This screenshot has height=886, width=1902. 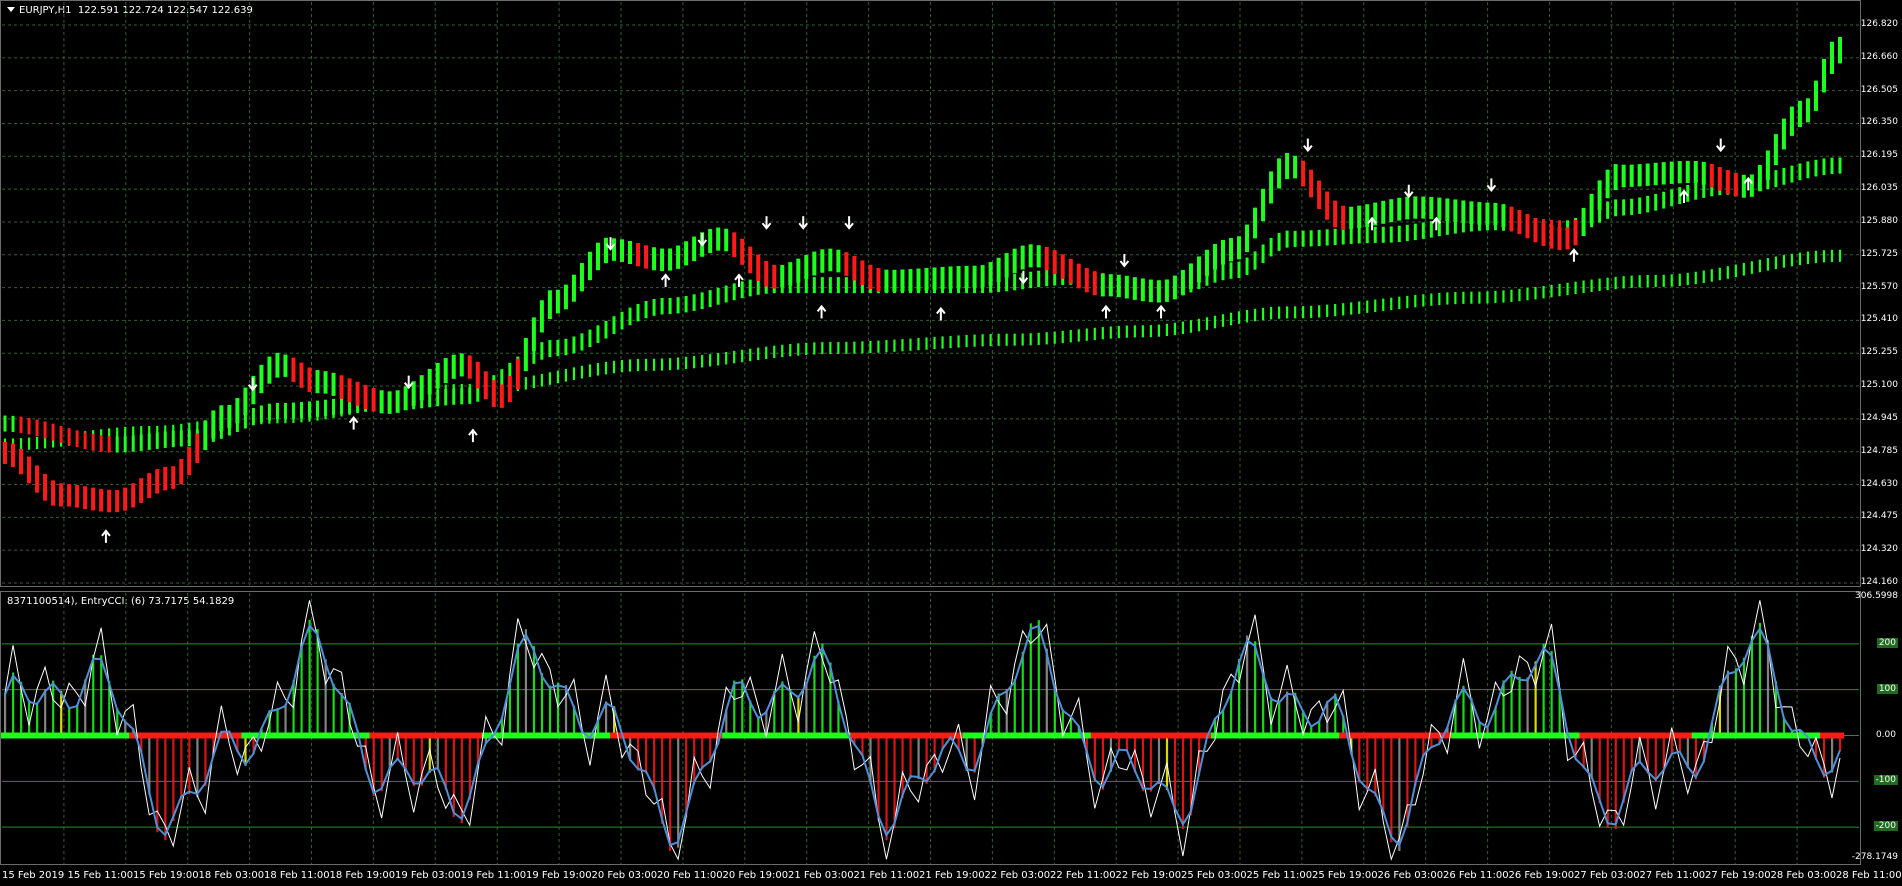 I want to click on buy-arrow-icon, so click(x=106, y=536).